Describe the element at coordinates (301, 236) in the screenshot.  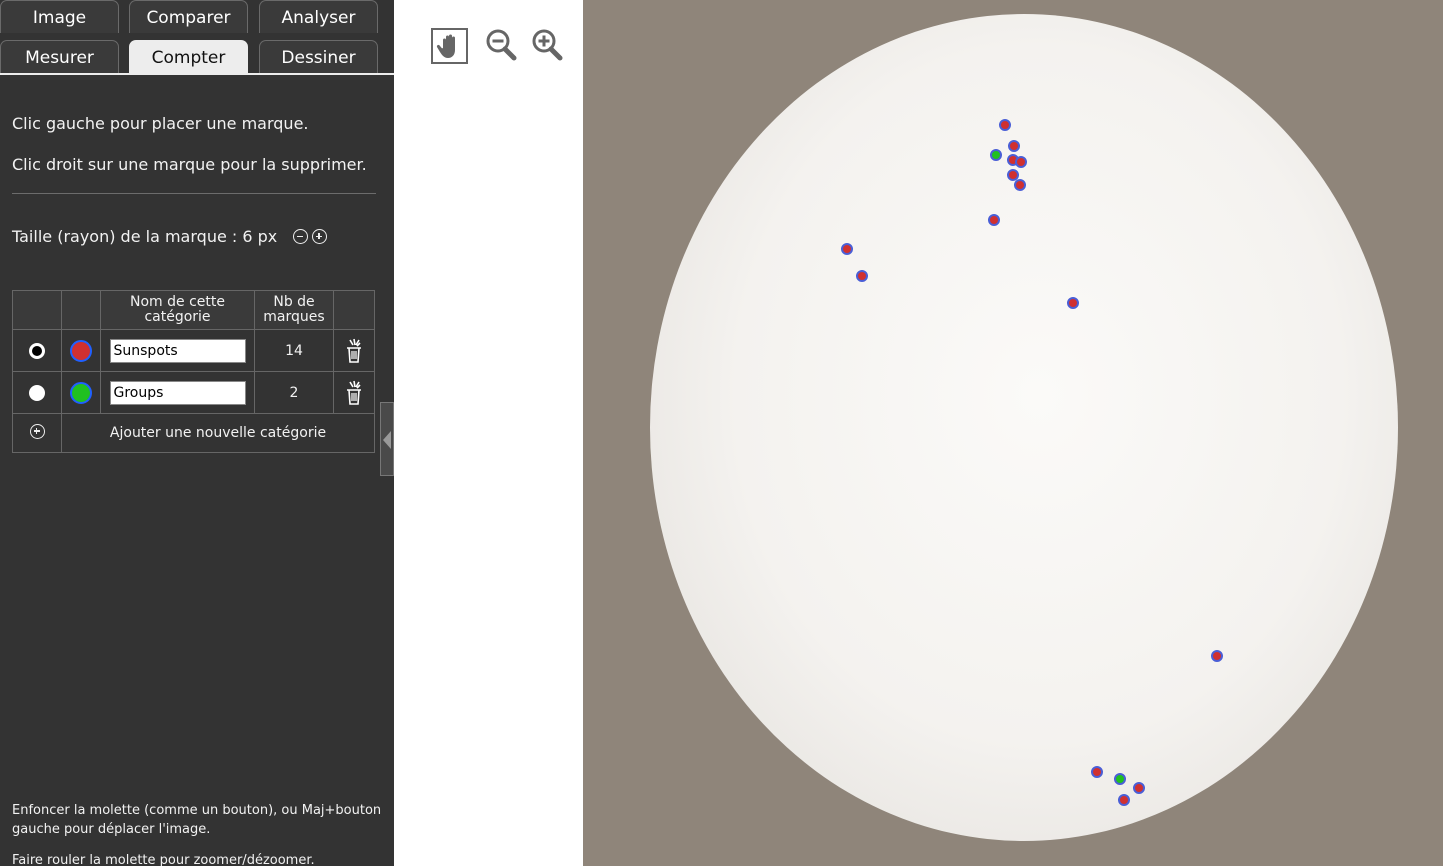
I see `decrease-size-button` at that location.